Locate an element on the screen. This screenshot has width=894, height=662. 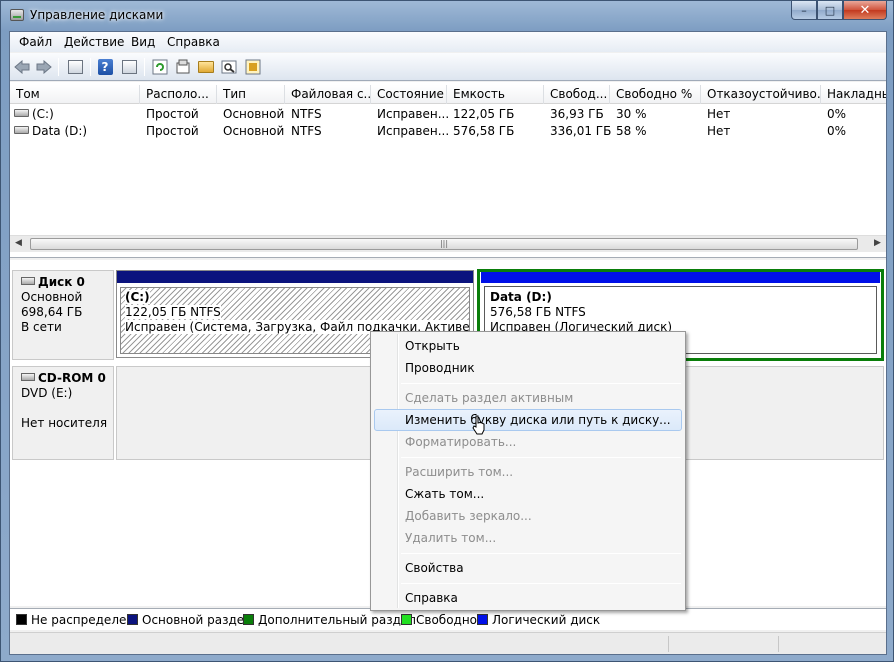
volume-name-cell: (C:) is located at coordinates (34, 114).